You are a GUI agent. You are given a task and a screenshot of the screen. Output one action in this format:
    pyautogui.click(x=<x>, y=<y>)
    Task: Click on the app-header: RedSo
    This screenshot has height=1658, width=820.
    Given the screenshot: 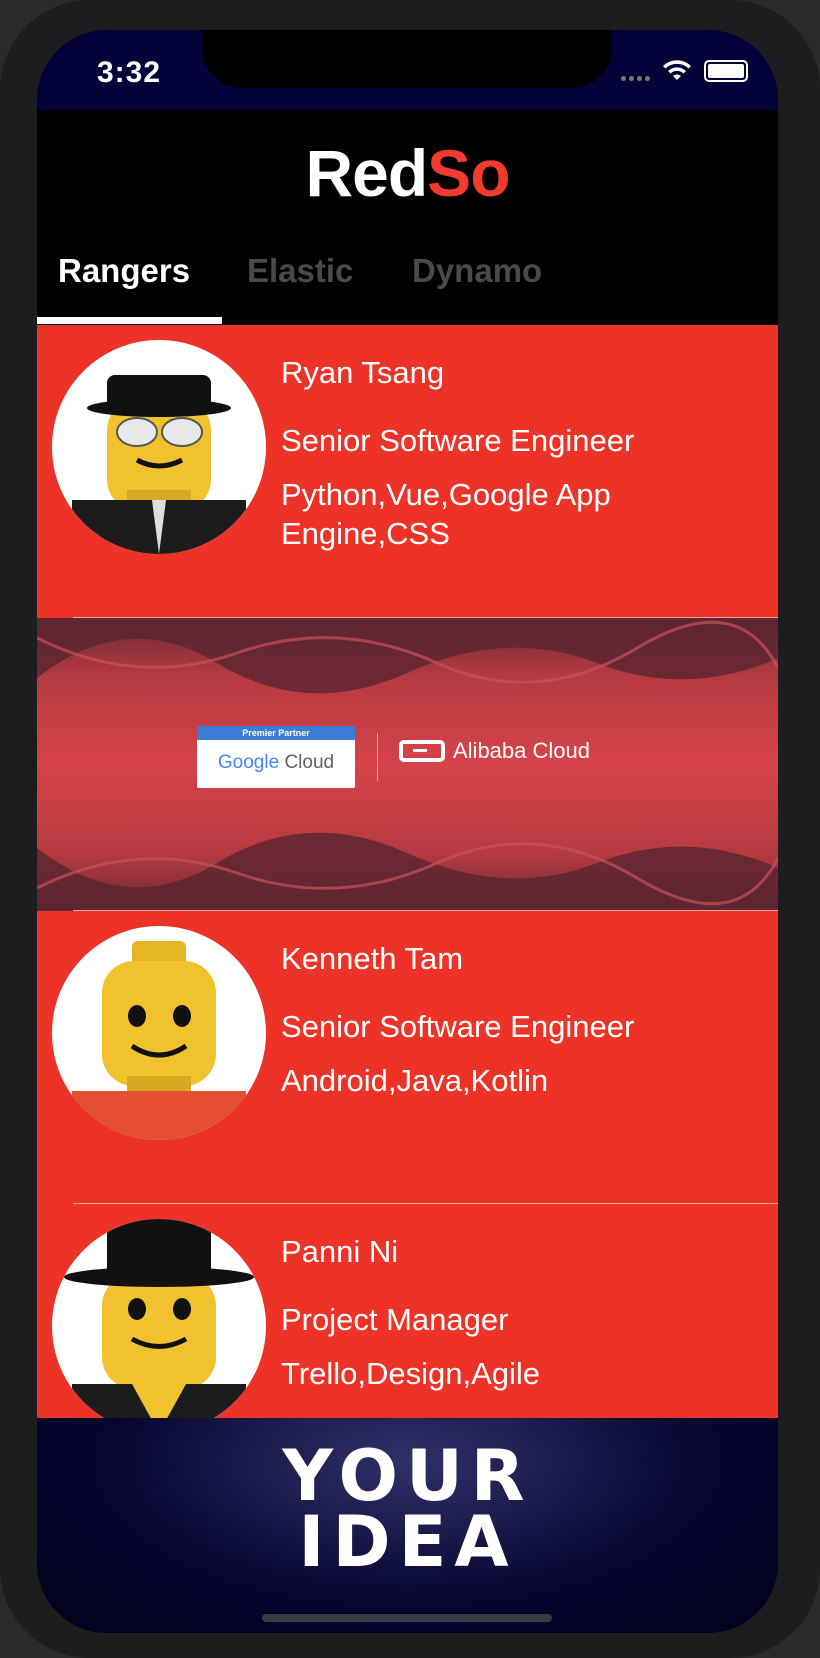 What is the action you would take?
    pyautogui.click(x=407, y=170)
    